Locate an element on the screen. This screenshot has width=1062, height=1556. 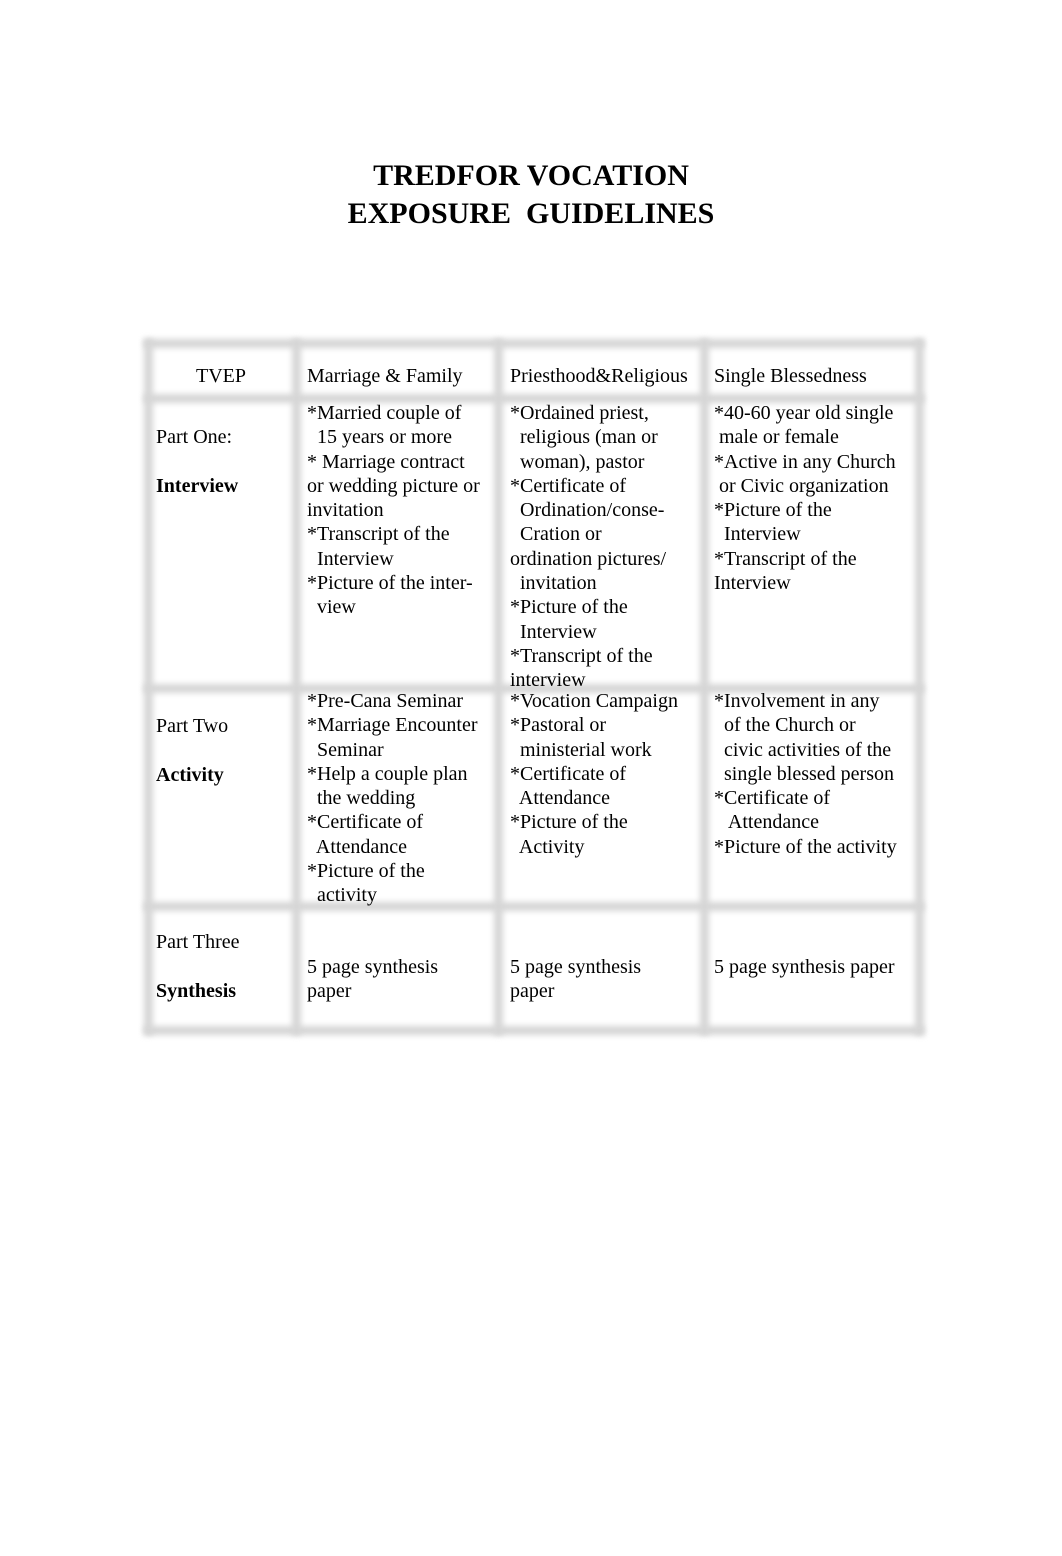
cell-line: view is located at coordinates (331, 607).